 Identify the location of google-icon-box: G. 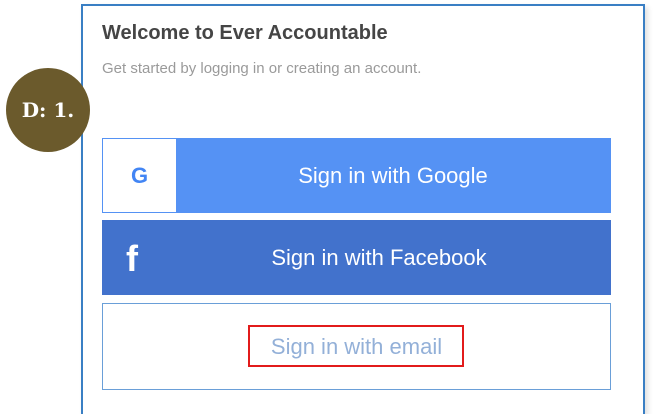
(139, 175).